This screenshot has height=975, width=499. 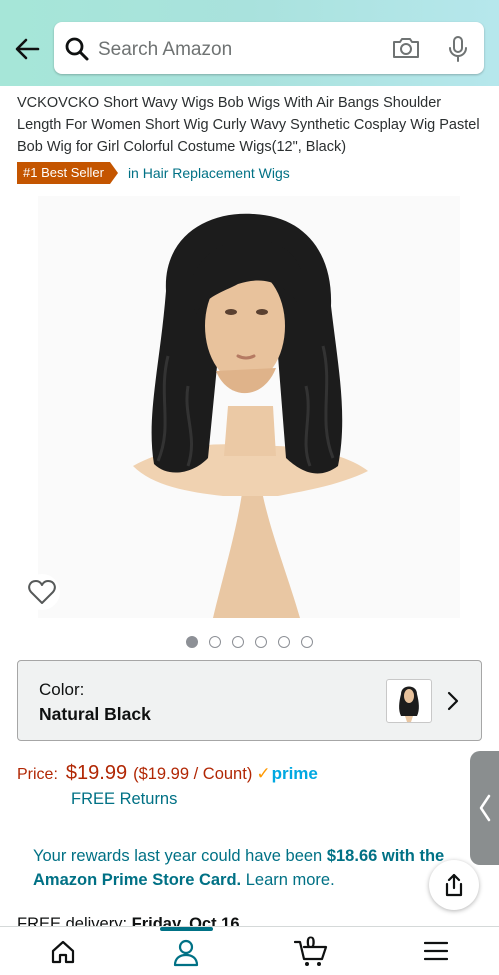 I want to click on menu-icon, so click(x=436, y=953).